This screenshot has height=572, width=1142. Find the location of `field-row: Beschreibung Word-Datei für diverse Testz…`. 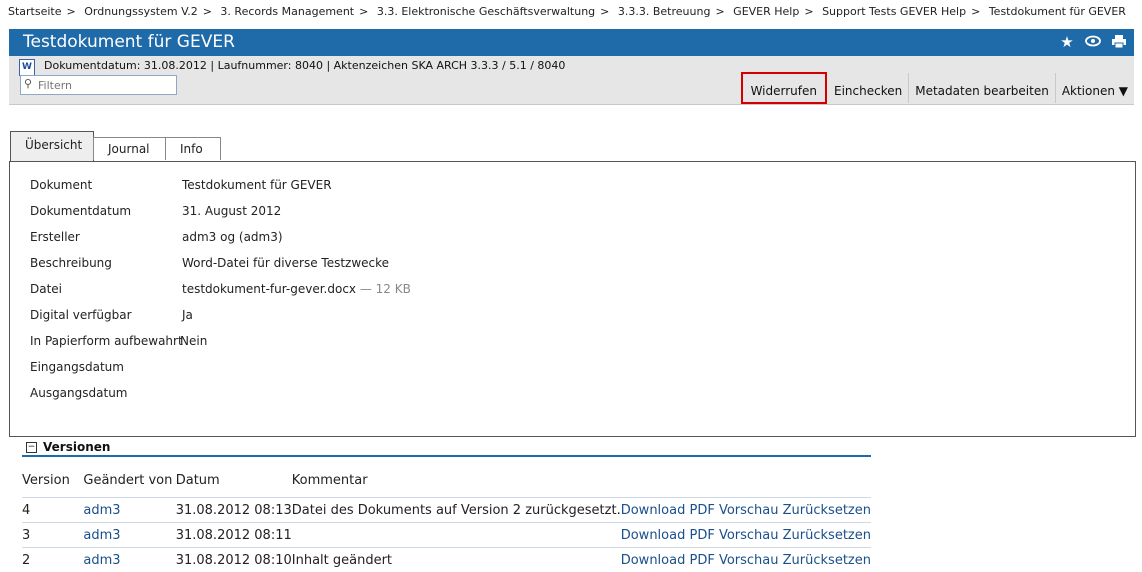

field-row: Beschreibung Word-Datei für diverse Testz… is located at coordinates (209, 263).